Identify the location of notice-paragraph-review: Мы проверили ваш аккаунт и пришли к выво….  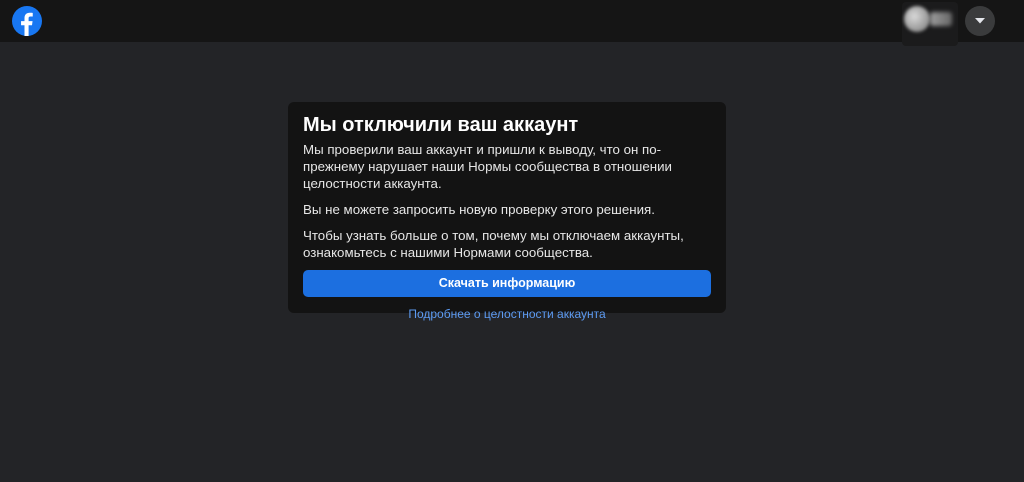
(487, 166).